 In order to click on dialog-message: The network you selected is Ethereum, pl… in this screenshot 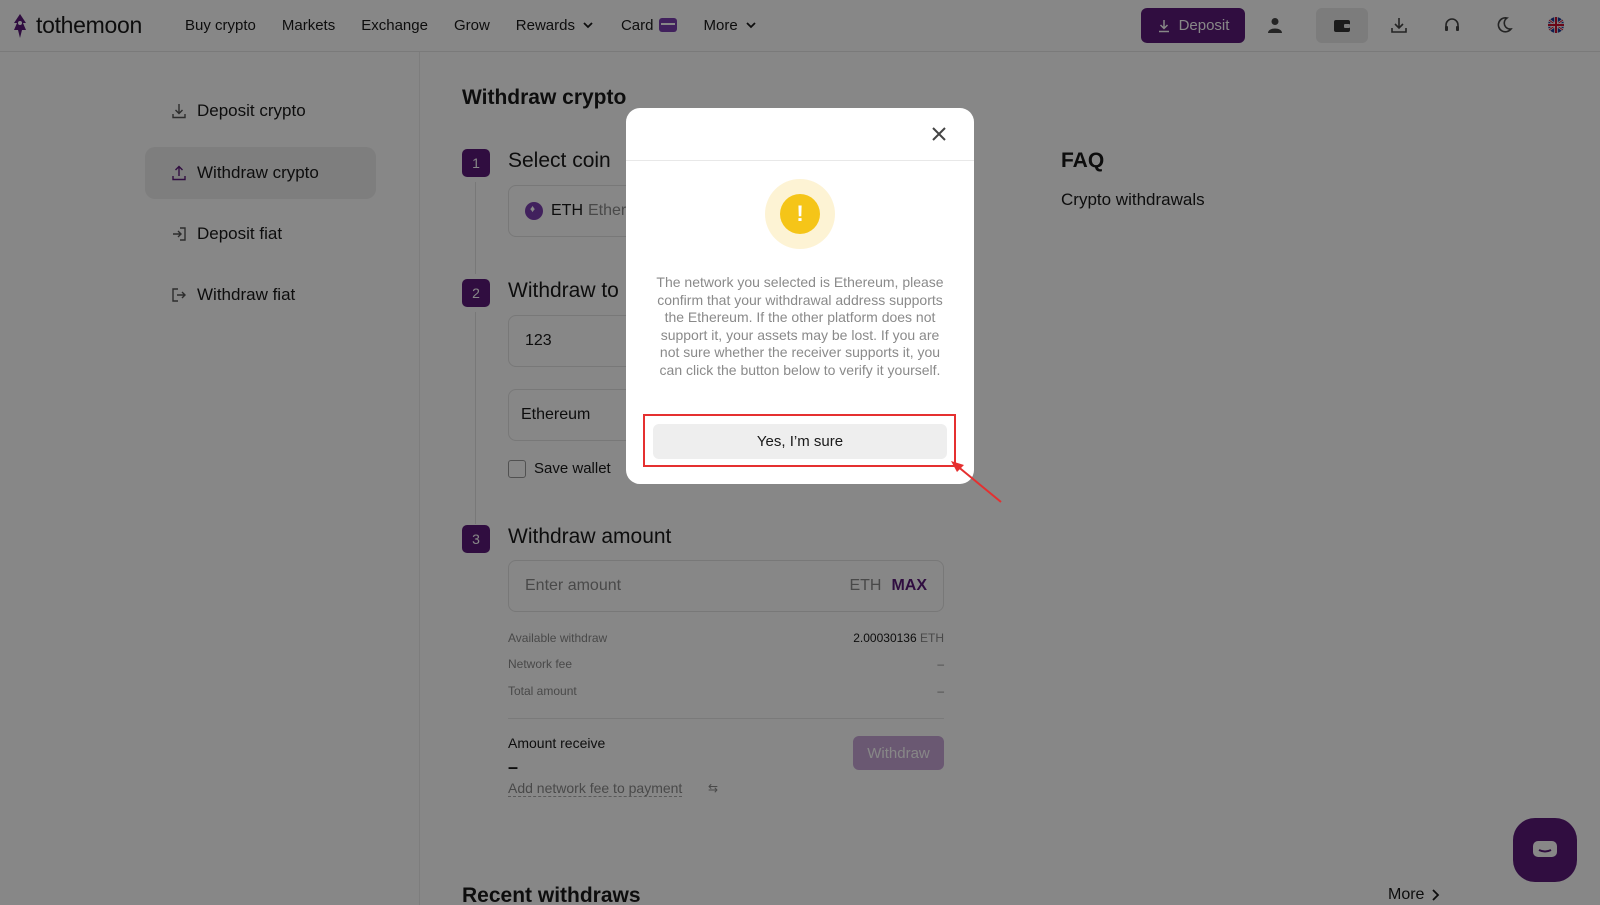, I will do `click(800, 326)`.